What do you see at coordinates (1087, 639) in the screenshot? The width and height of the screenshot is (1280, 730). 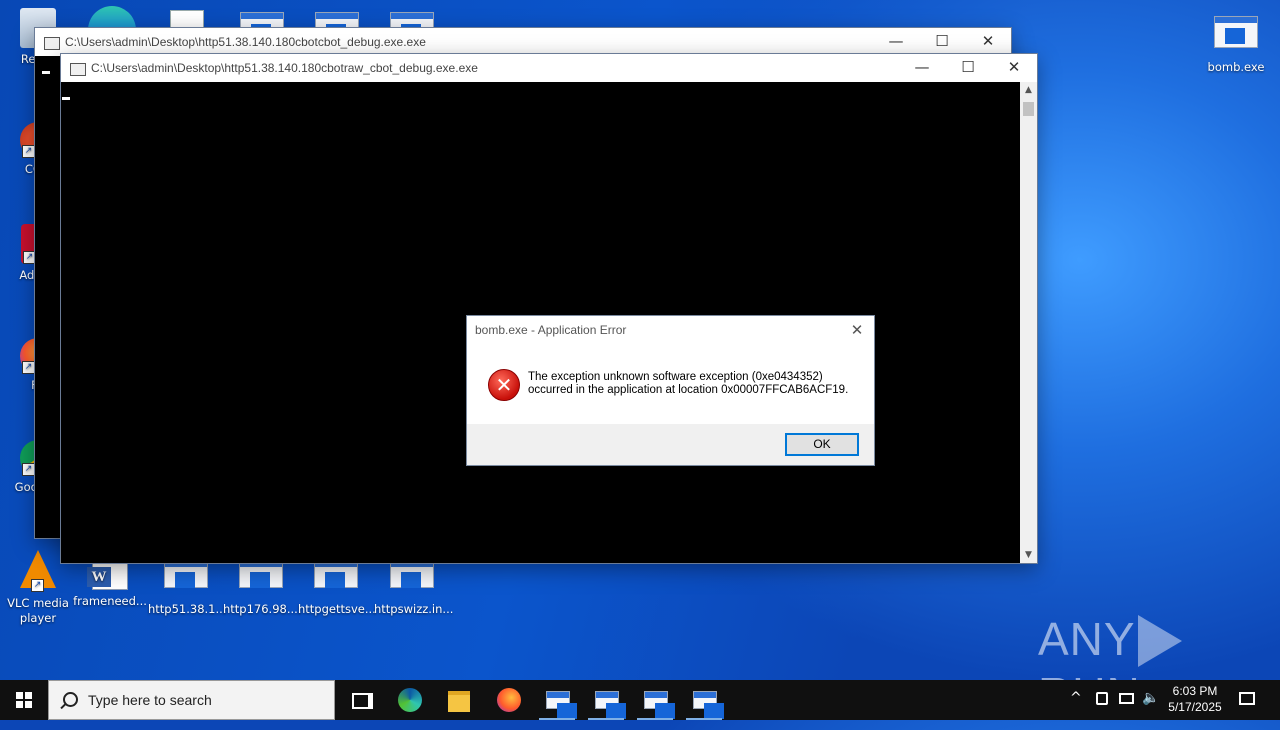 I see `watermark-left: ANY` at bounding box center [1087, 639].